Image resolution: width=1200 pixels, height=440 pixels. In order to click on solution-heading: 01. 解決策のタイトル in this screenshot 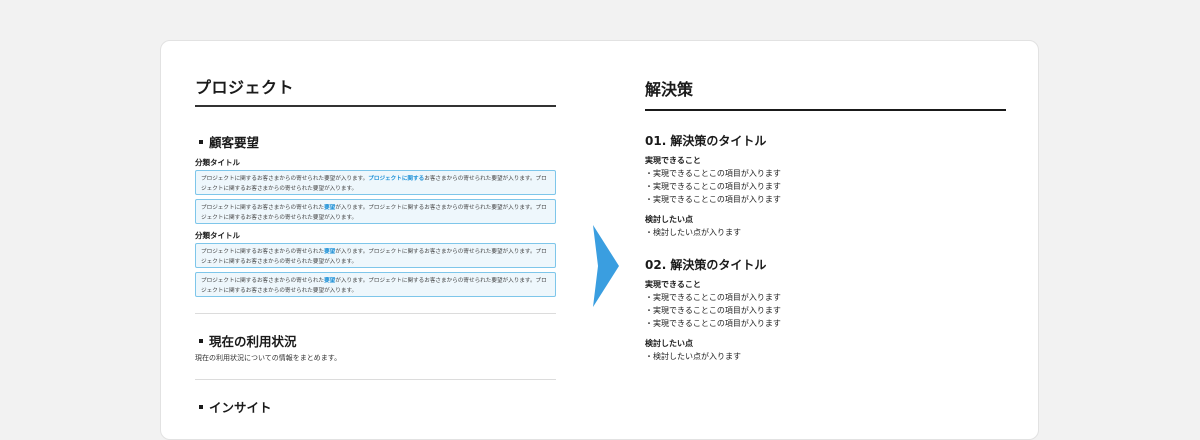, I will do `click(706, 141)`.